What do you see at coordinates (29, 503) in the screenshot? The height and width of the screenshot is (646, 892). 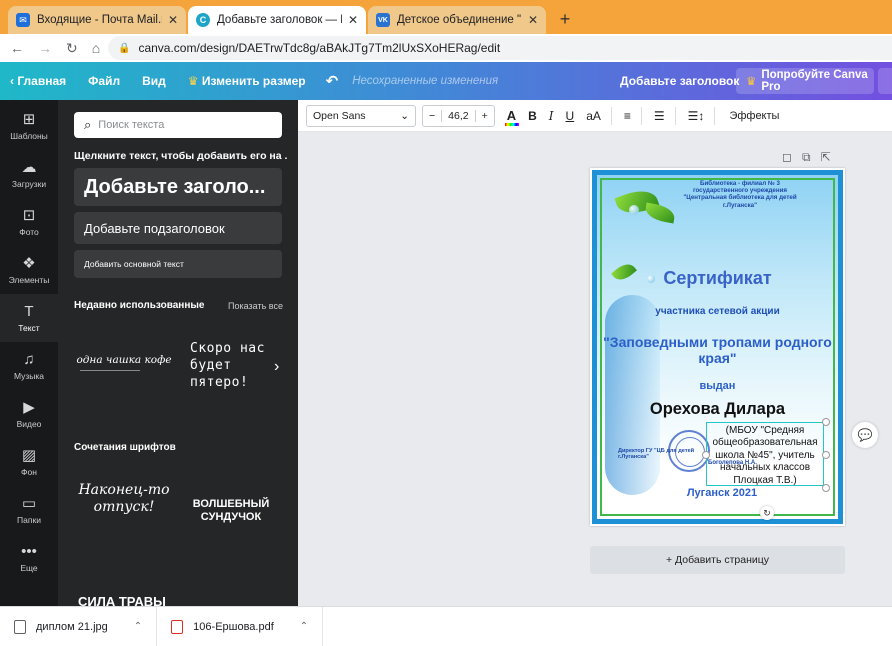 I see `folder-icon: ▭` at bounding box center [29, 503].